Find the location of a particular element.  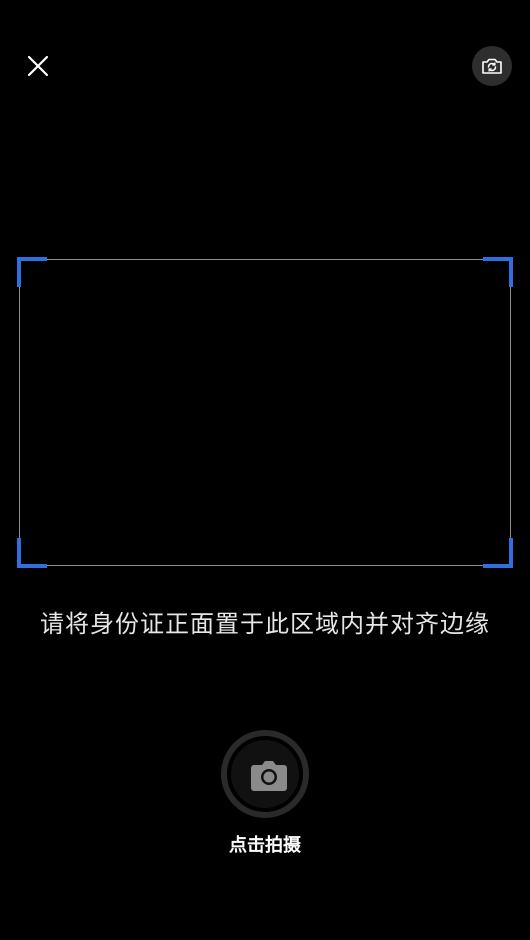

scan-frame-corner-top-left is located at coordinates (32, 272).